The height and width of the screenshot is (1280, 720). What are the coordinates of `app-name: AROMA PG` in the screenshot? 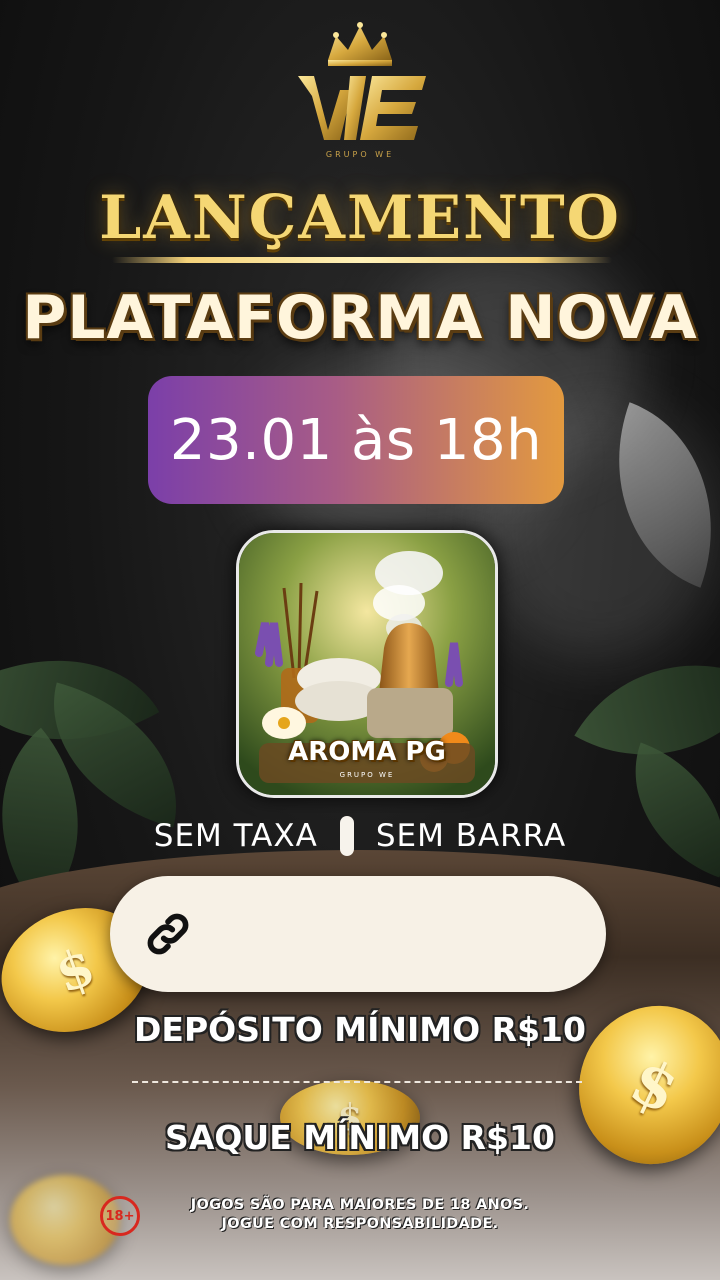 It's located at (367, 752).